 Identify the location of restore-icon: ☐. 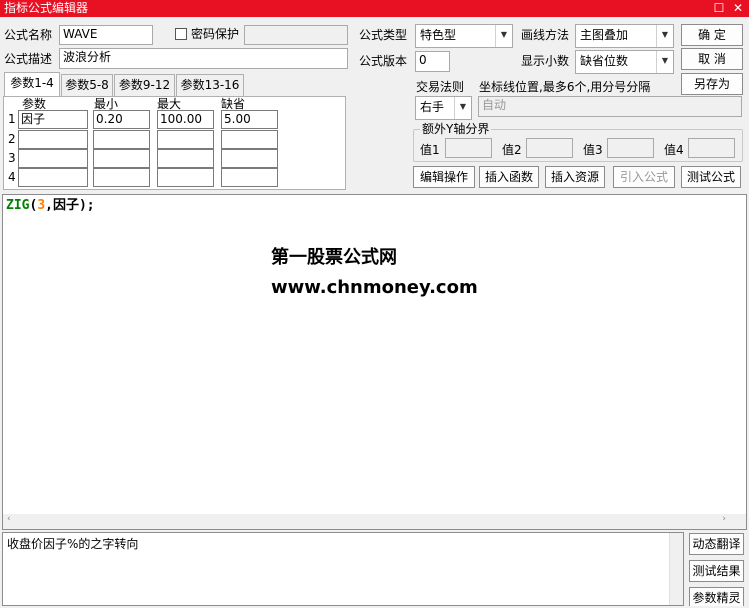
(719, 8).